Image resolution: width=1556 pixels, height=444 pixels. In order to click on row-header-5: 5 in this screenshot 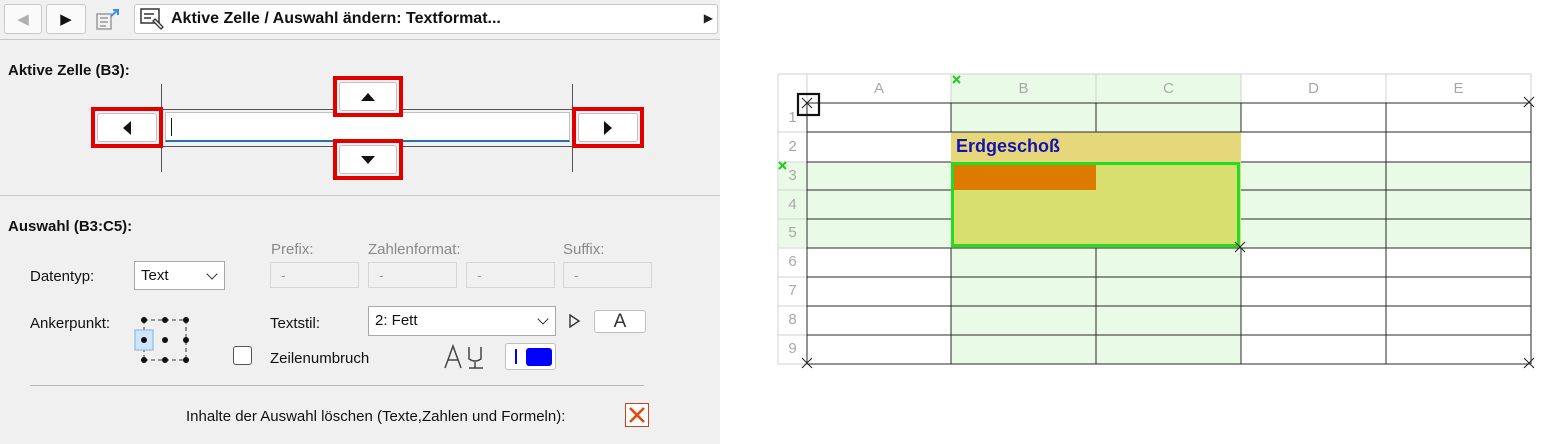, I will do `click(792, 232)`.